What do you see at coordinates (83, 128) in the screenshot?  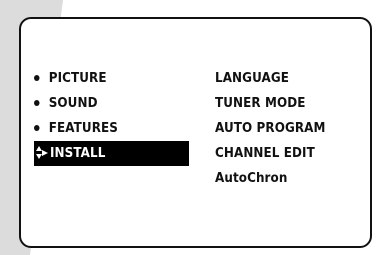 I see `menu-item-label: FEATURES` at bounding box center [83, 128].